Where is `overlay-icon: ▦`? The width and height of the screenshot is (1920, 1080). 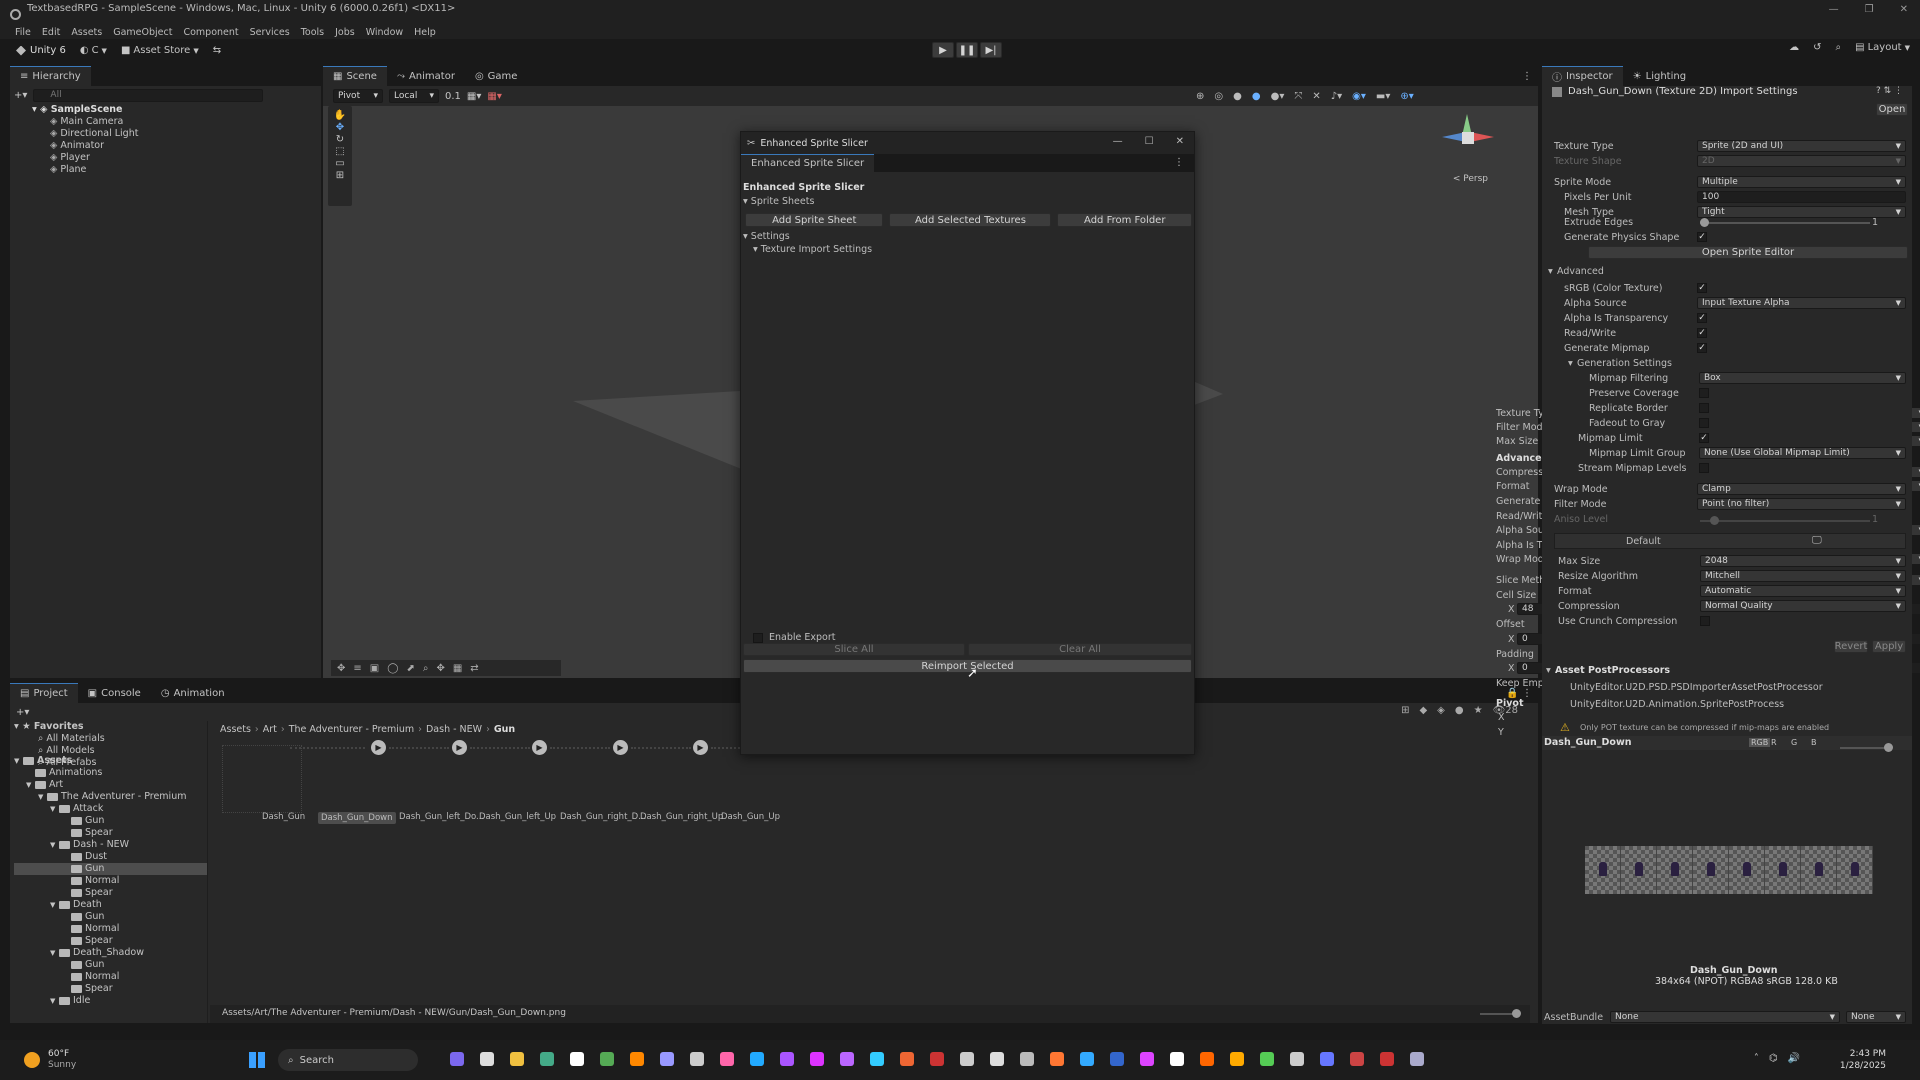 overlay-icon: ▦ is located at coordinates (457, 668).